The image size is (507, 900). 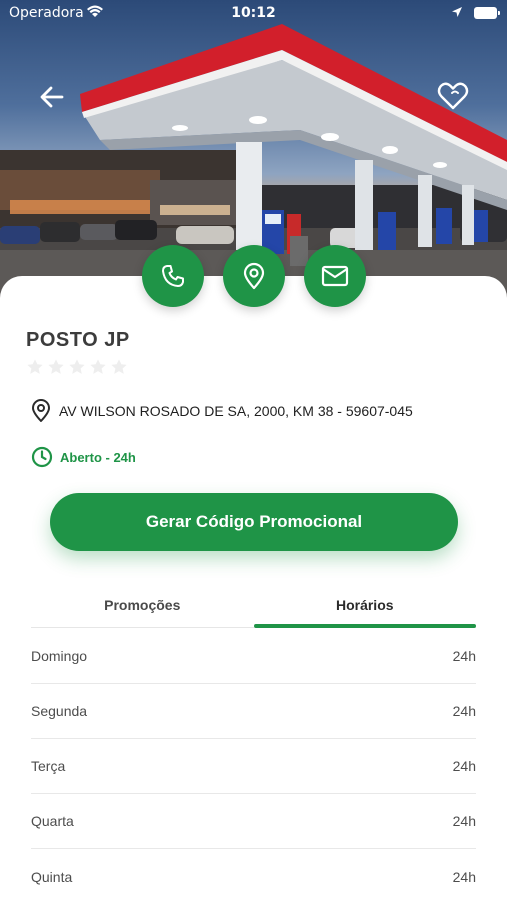 What do you see at coordinates (457, 12) in the screenshot?
I see `location-arrow-icon` at bounding box center [457, 12].